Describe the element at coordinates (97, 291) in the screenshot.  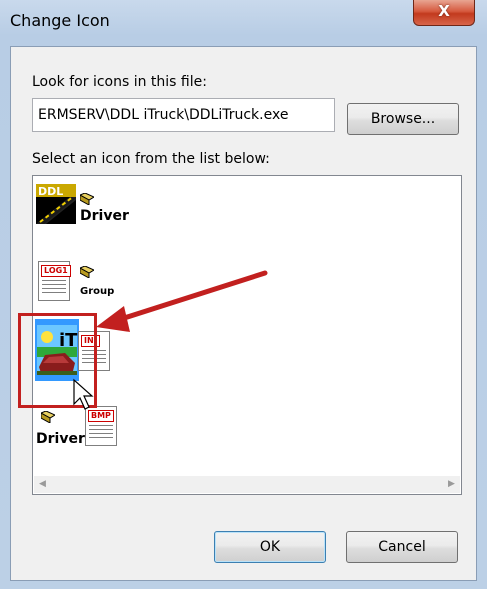
I see `group-caption: Group` at that location.